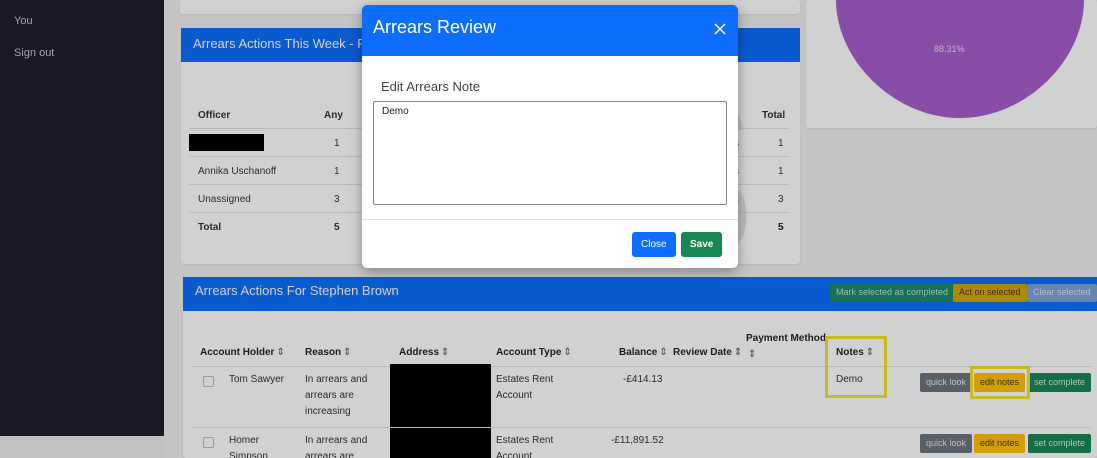  Describe the element at coordinates (550, 153) in the screenshot. I see `arrears-note-textarea: Demo` at that location.